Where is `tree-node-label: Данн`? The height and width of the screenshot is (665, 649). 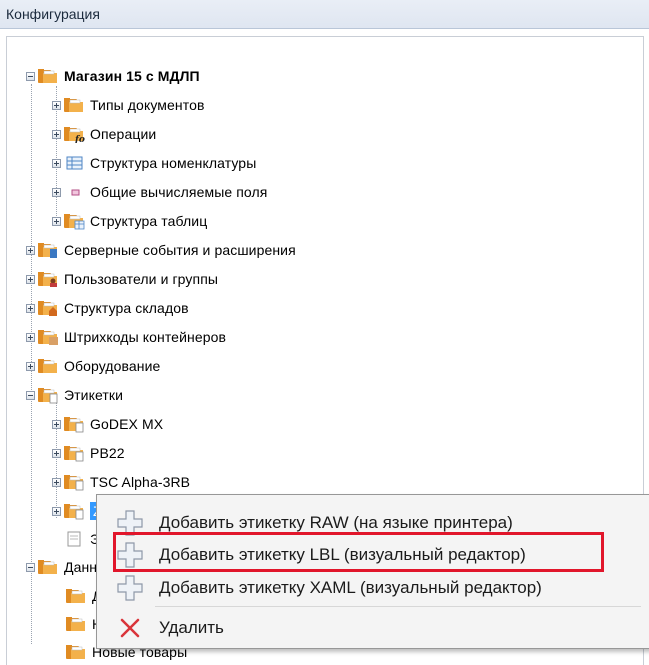 tree-node-label: Данн is located at coordinates (81, 567).